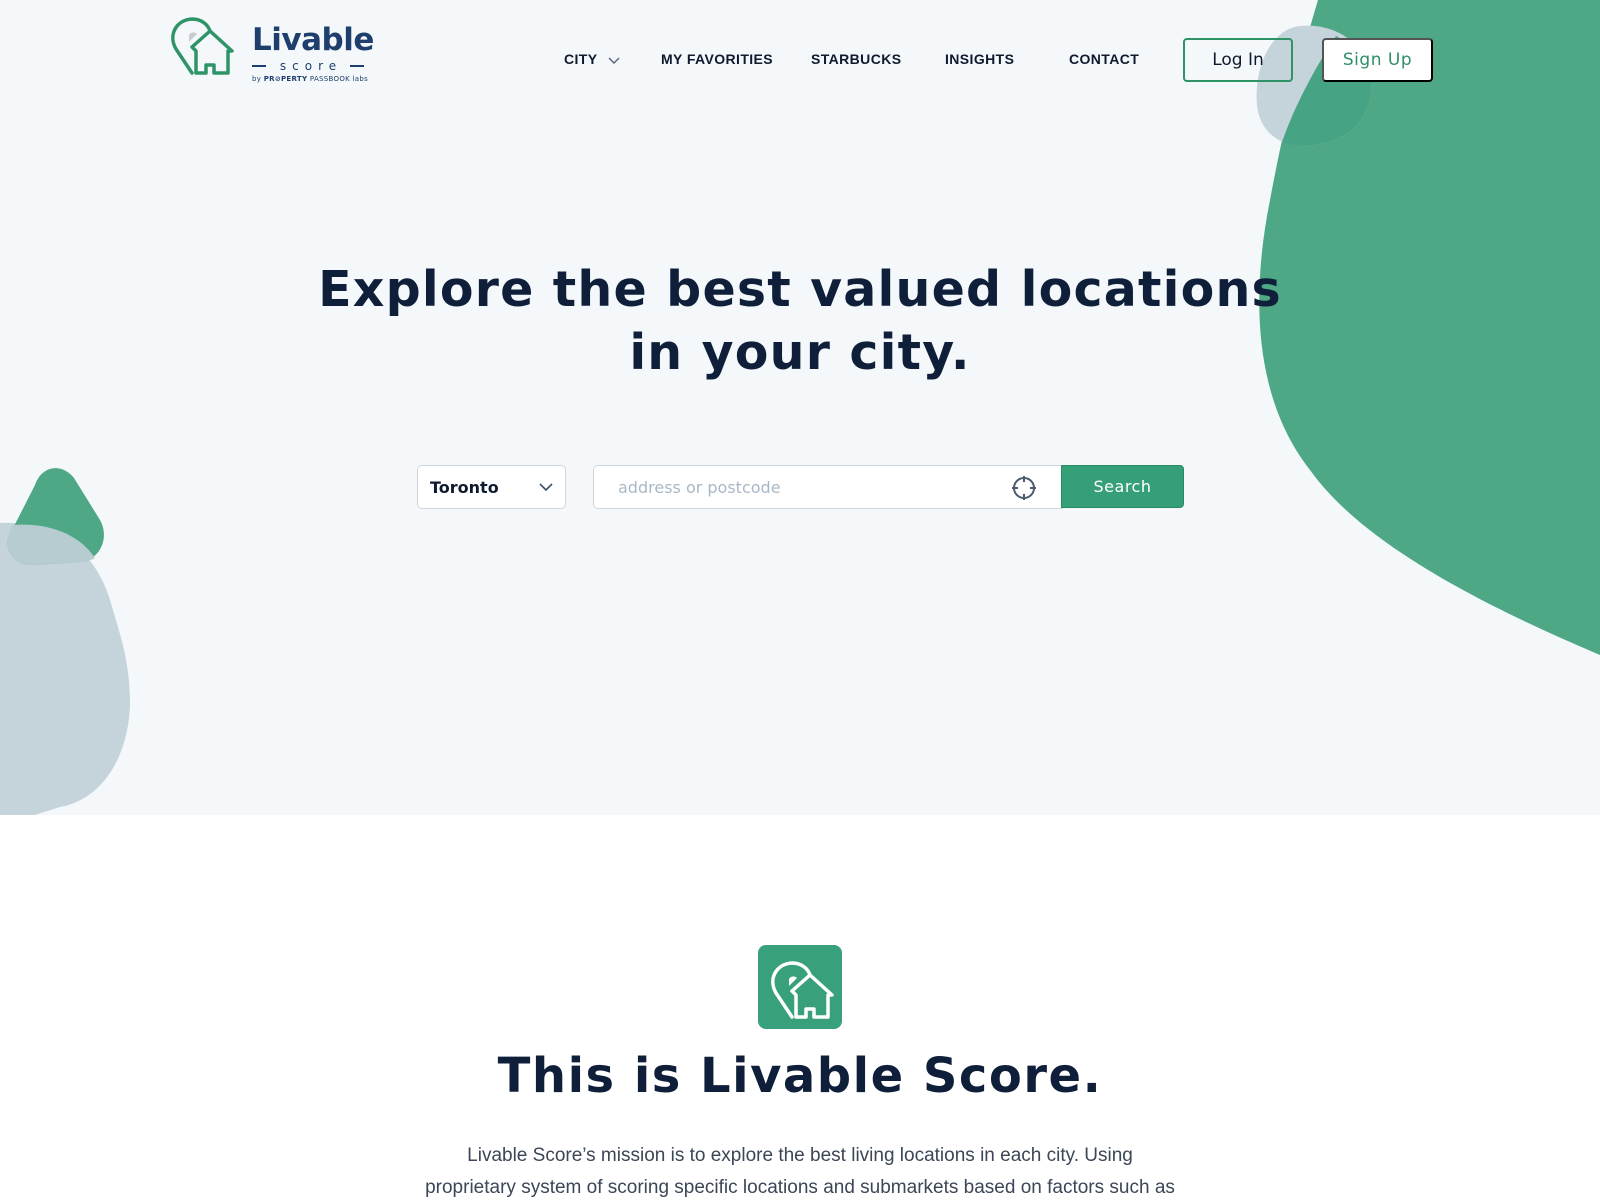 The height and width of the screenshot is (1200, 1600). What do you see at coordinates (464, 487) in the screenshot?
I see `city-select-value: Toronto` at bounding box center [464, 487].